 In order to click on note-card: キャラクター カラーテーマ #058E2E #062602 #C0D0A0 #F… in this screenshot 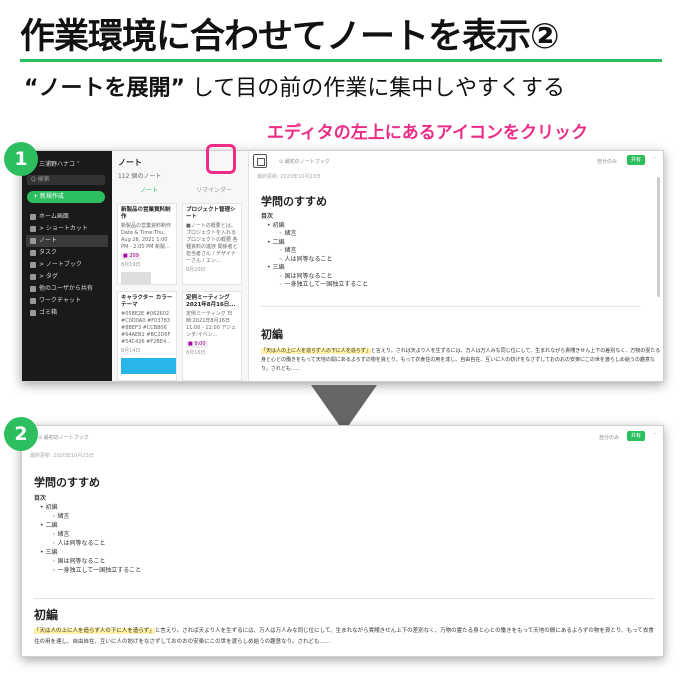, I will do `click(147, 336)`.